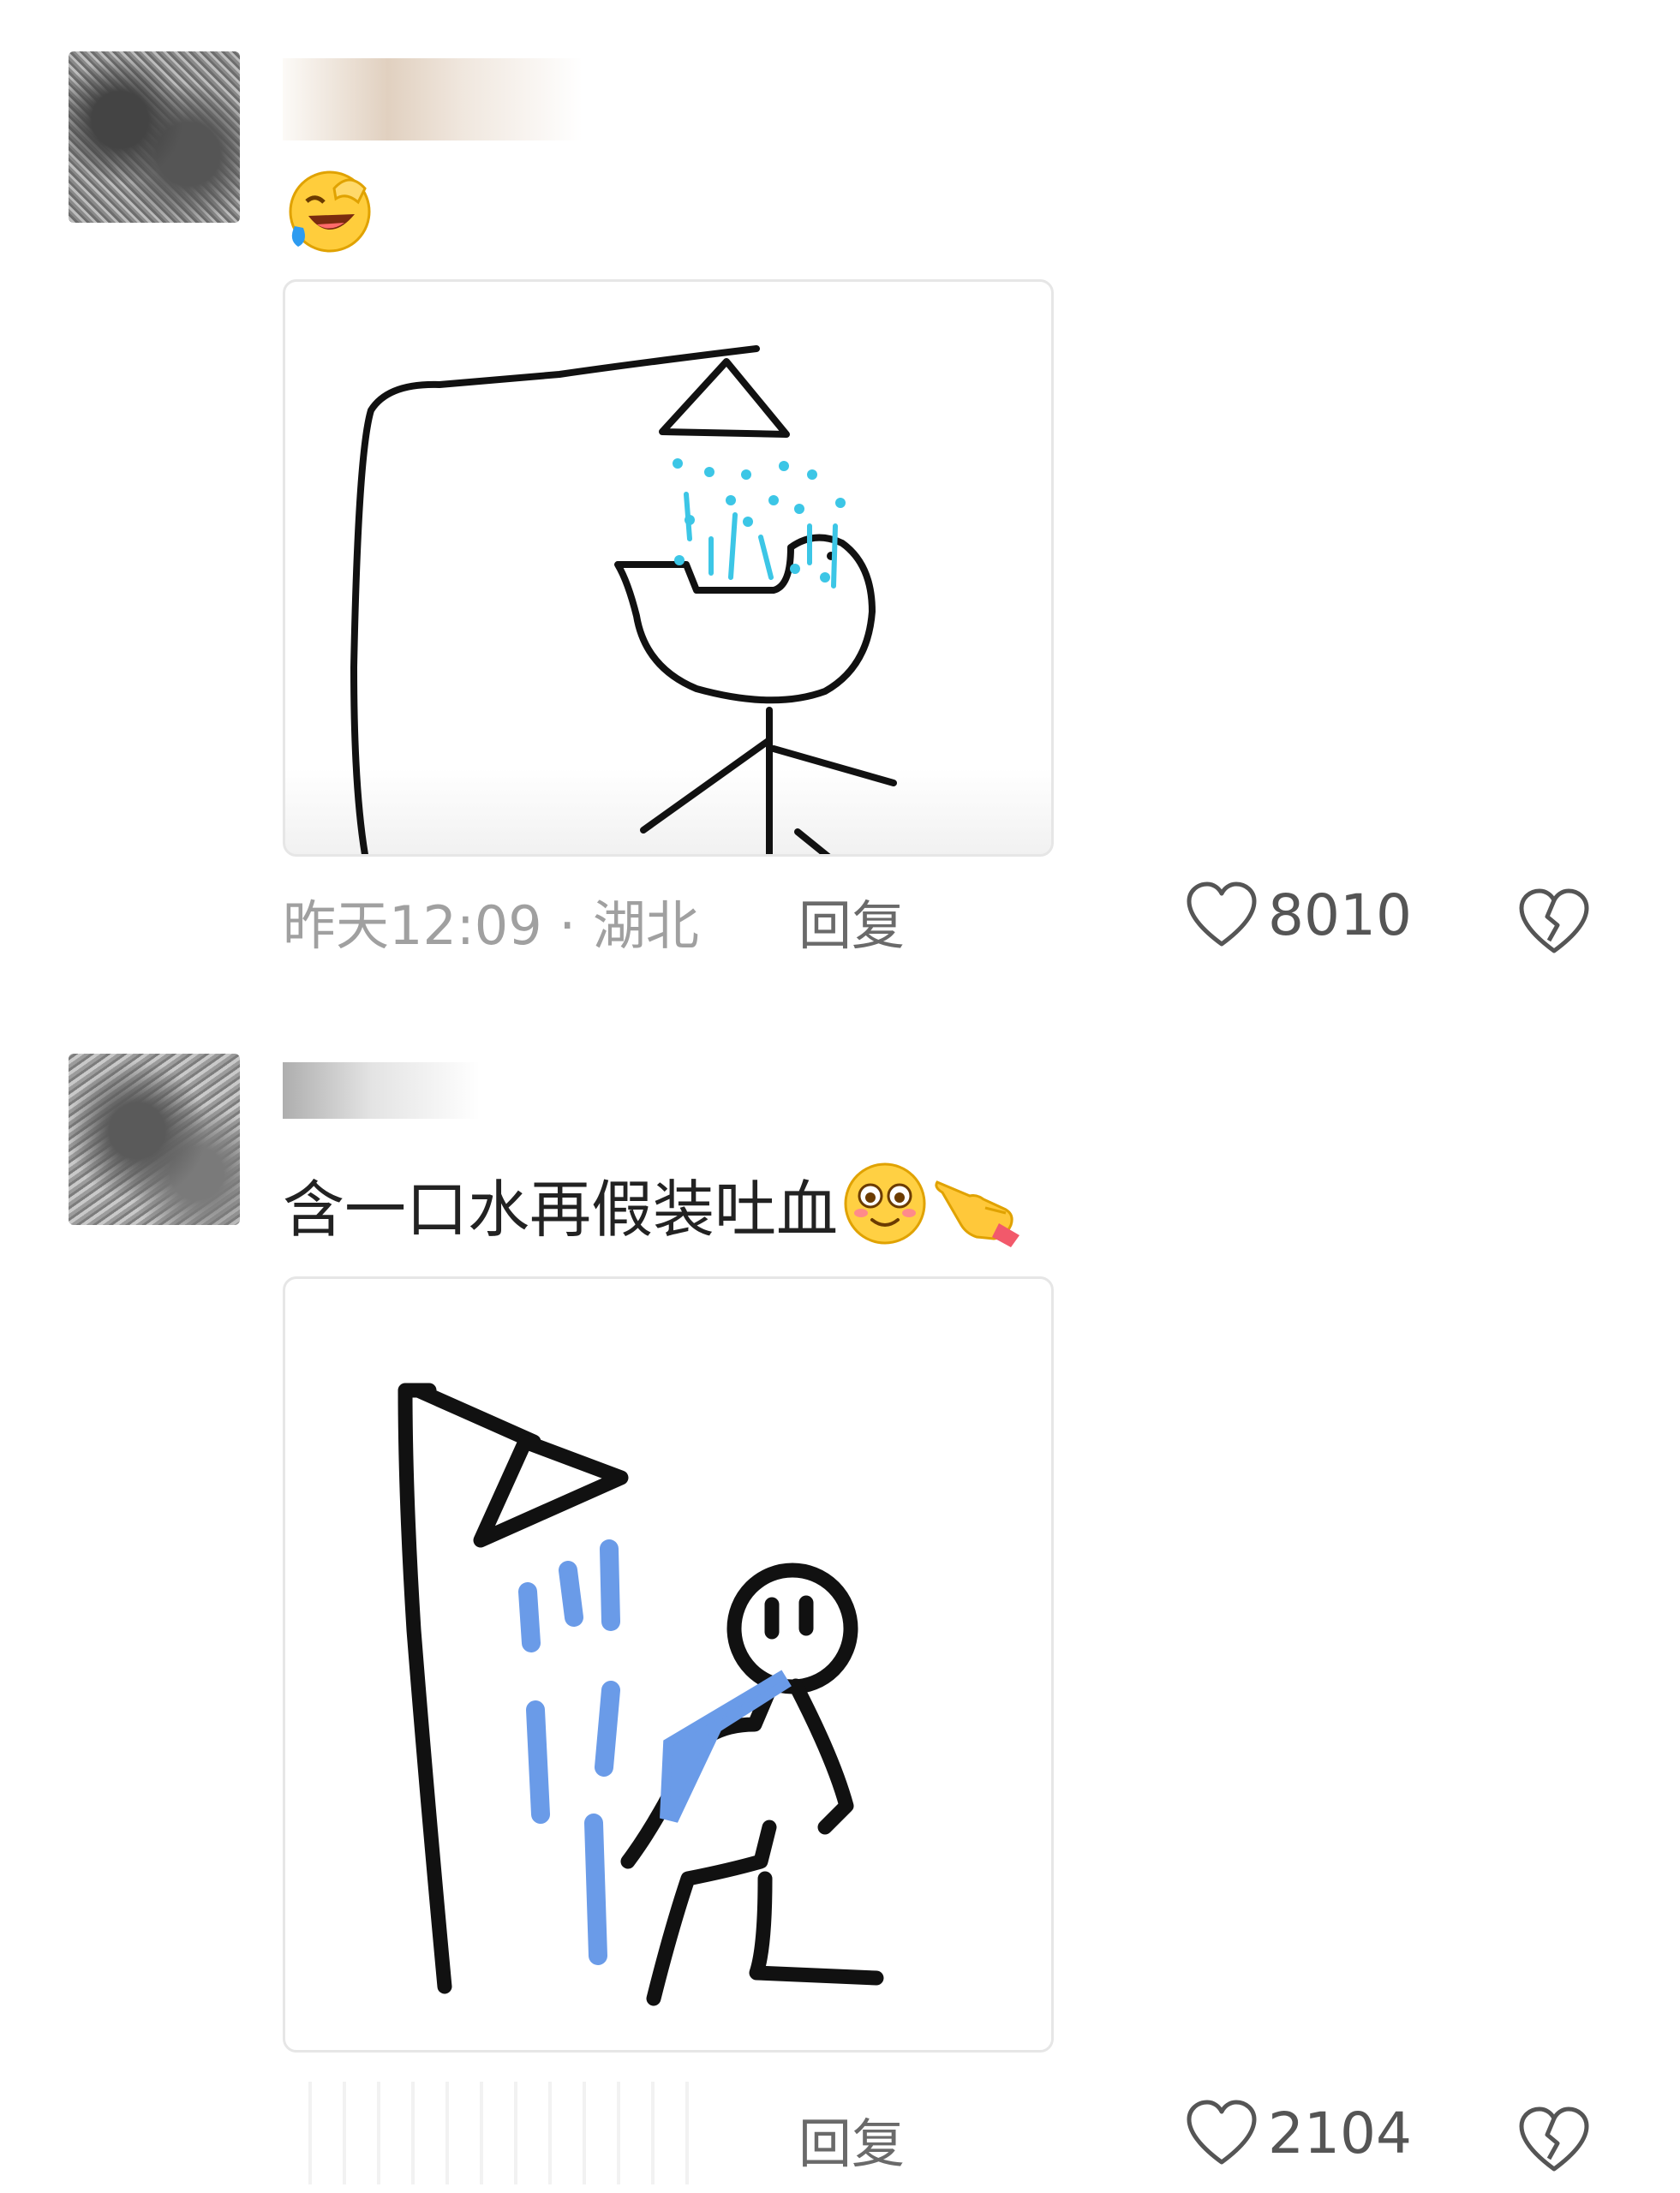 The width and height of the screenshot is (1680, 2193). I want to click on like-button: 2104, so click(1299, 2133).